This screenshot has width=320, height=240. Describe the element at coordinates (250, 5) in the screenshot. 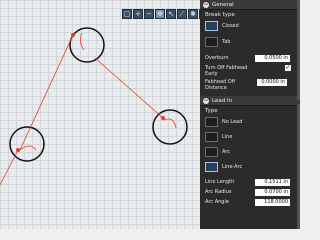

I see `general-section-header: − General` at that location.